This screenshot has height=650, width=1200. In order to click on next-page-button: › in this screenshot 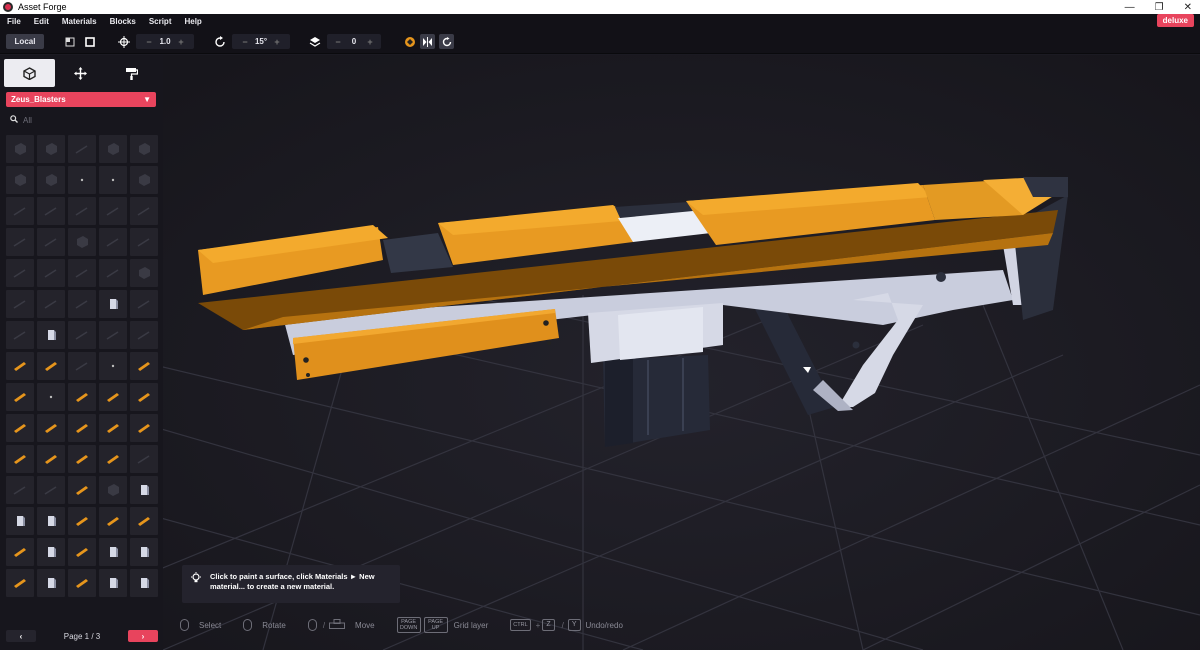, I will do `click(142, 636)`.